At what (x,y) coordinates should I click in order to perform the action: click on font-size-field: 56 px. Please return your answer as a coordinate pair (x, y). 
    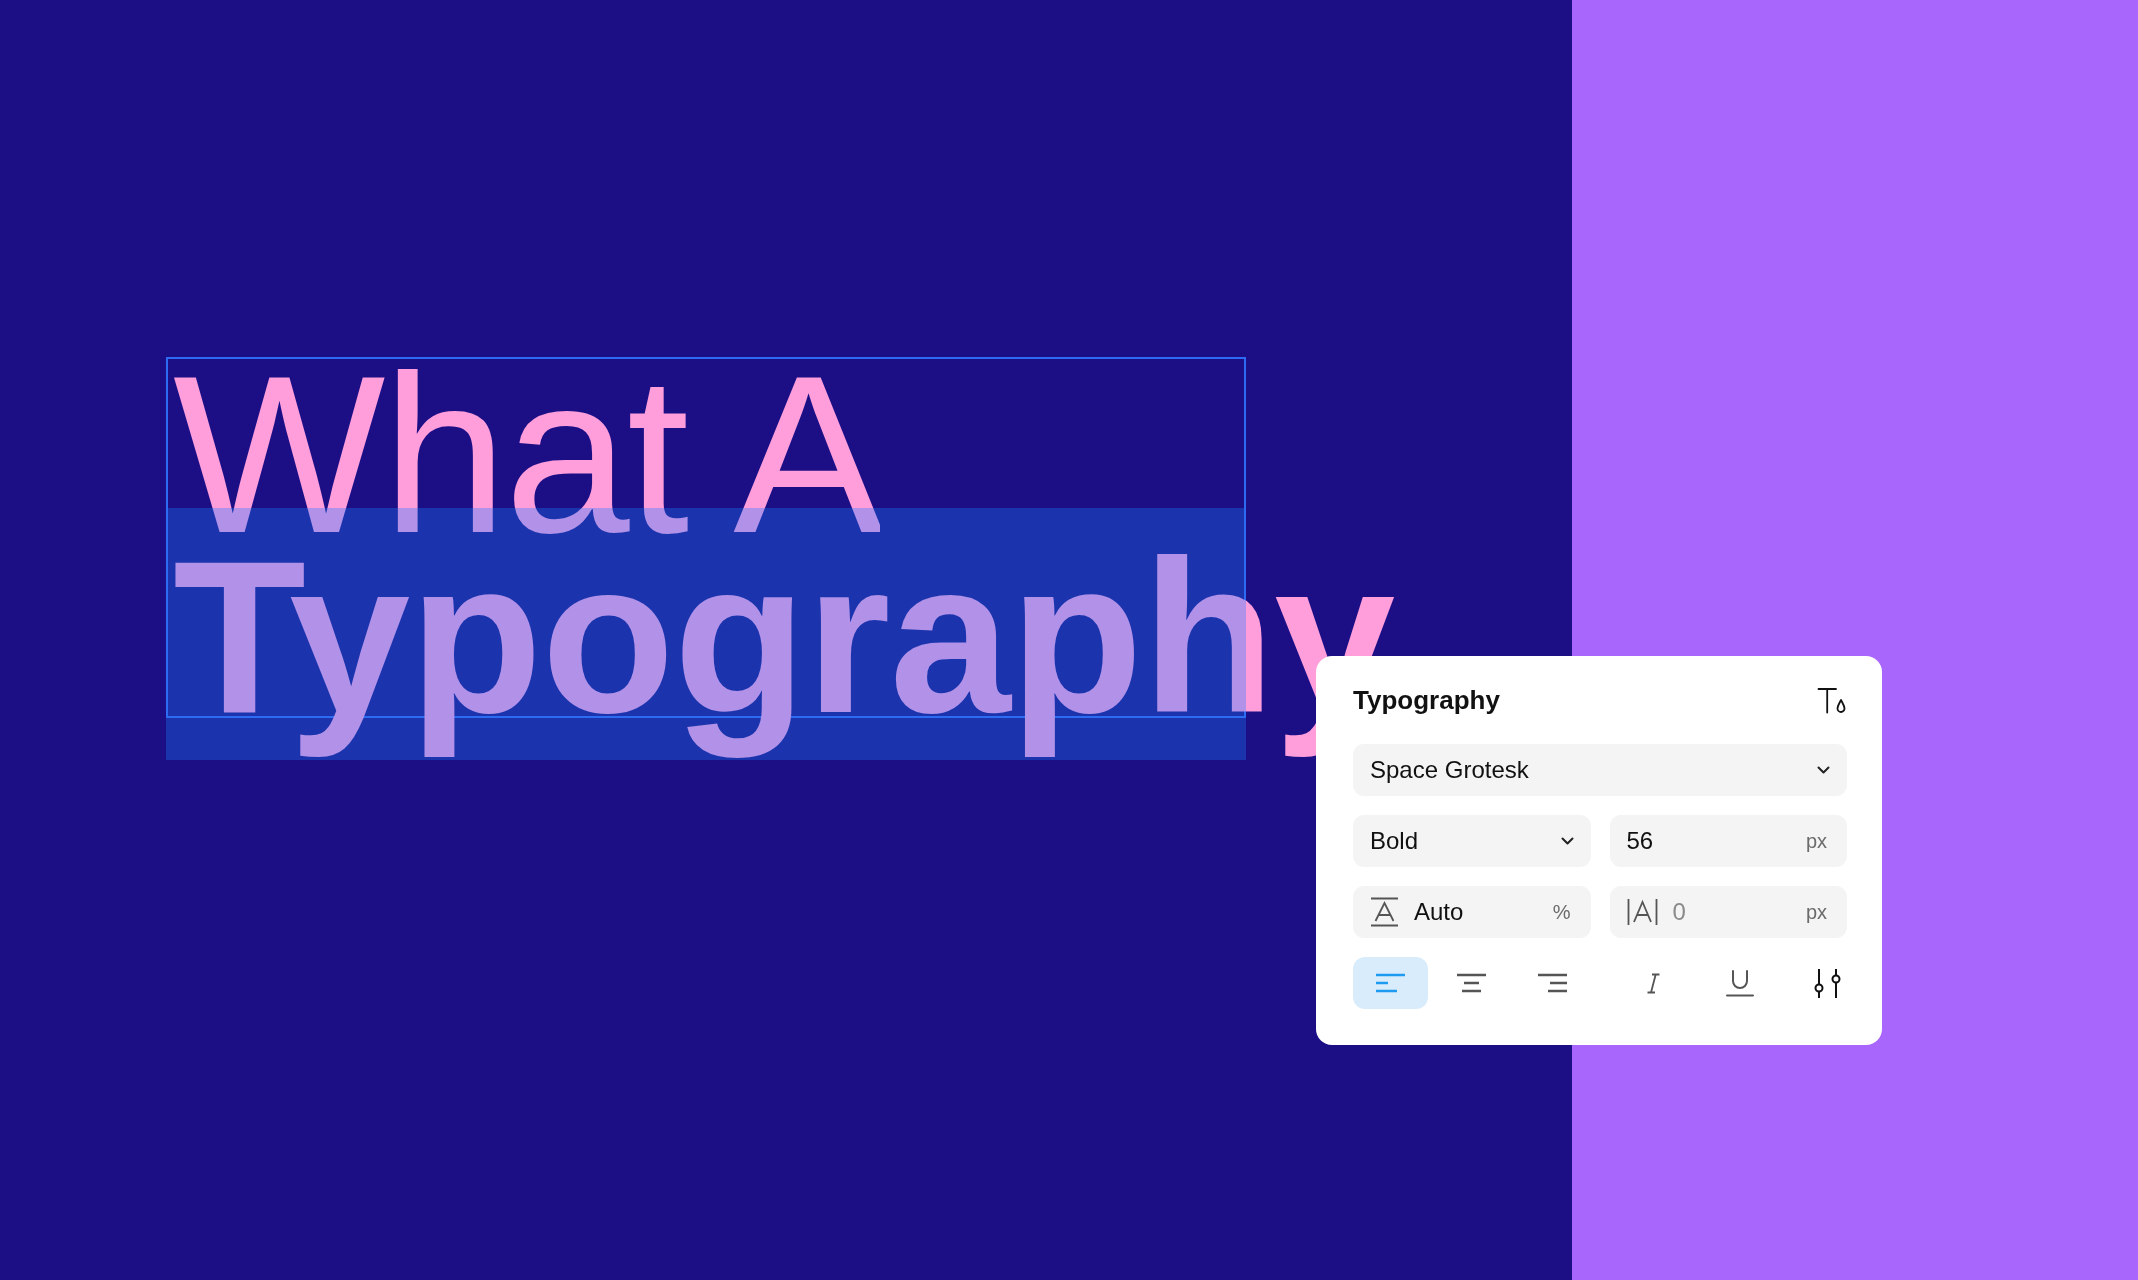
    Looking at the image, I should click on (1728, 841).